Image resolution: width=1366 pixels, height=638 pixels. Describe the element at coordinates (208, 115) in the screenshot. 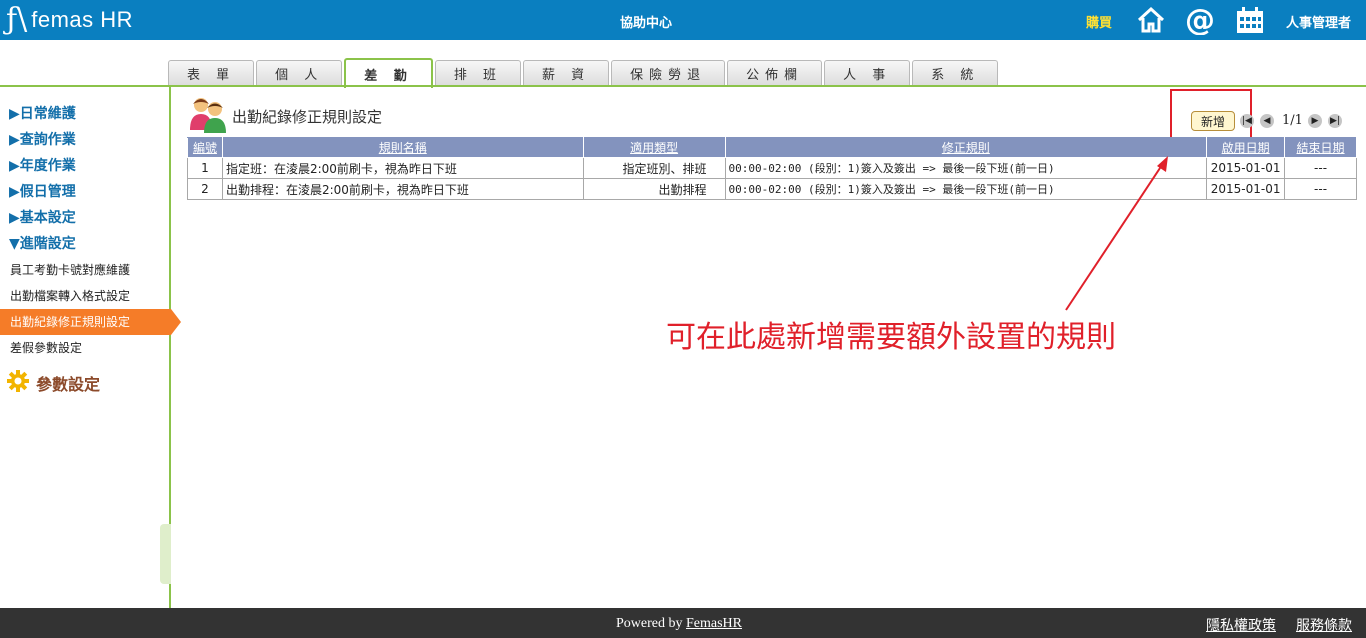

I see `users-icon` at that location.